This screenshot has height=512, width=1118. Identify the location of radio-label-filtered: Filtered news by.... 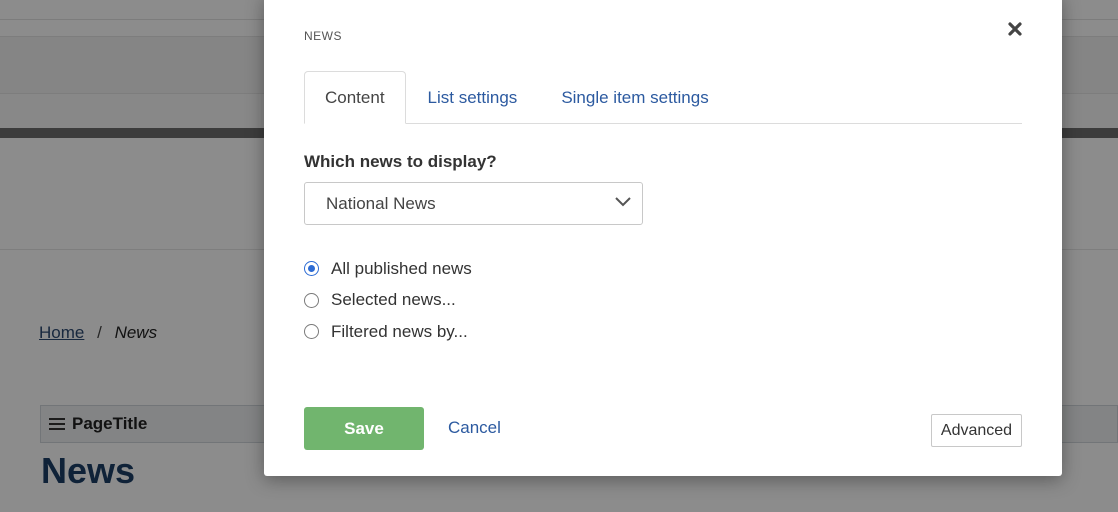
(399, 331).